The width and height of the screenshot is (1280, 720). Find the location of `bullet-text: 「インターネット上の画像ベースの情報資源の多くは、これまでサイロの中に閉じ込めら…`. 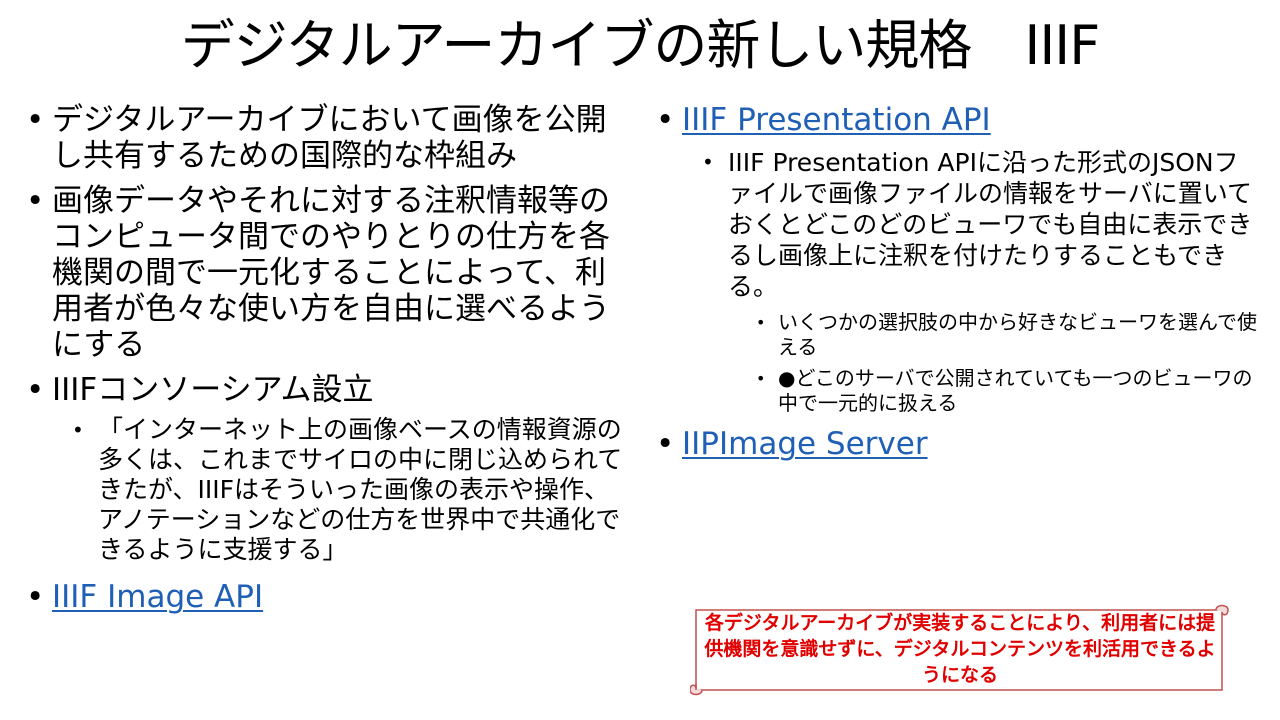

bullet-text: 「インターネット上の画像ベースの情報資源の多くは、これまでサイロの中に閉じ込めら… is located at coordinates (360, 489).